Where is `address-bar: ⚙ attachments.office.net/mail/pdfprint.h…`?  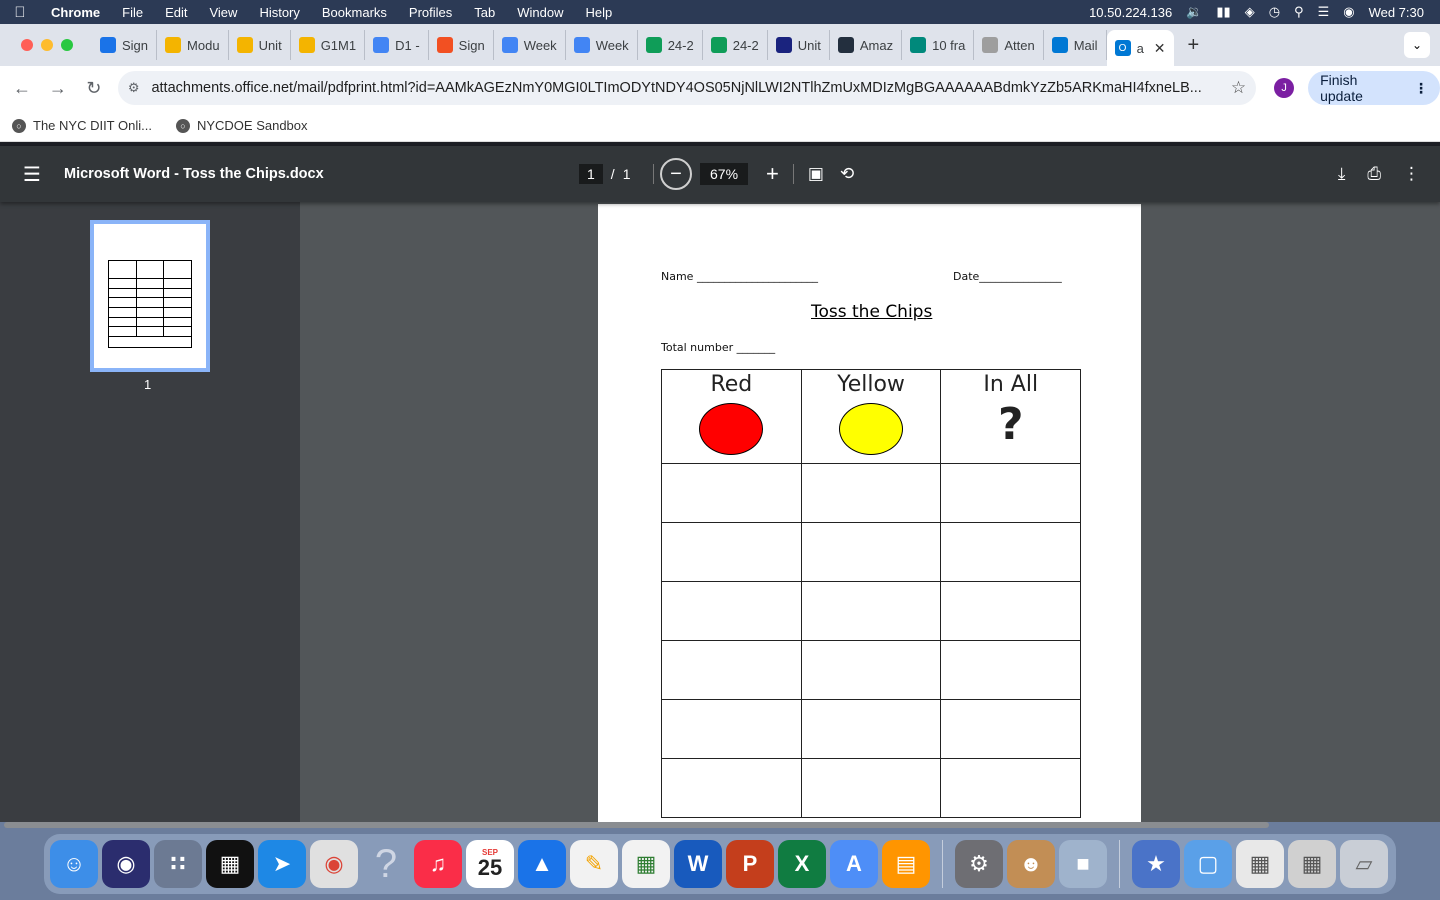
address-bar: ⚙ attachments.office.net/mail/pdfprint.h… is located at coordinates (687, 88).